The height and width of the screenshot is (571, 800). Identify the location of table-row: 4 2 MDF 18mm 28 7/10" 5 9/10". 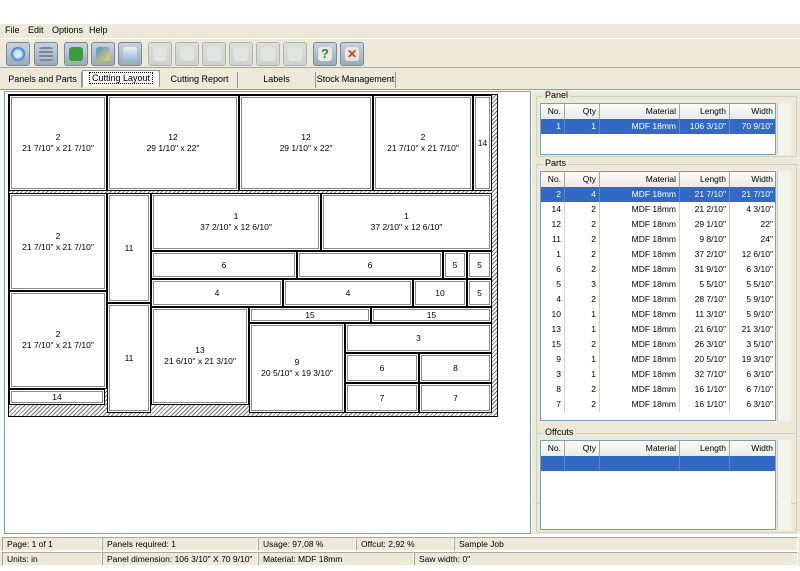
(658, 299).